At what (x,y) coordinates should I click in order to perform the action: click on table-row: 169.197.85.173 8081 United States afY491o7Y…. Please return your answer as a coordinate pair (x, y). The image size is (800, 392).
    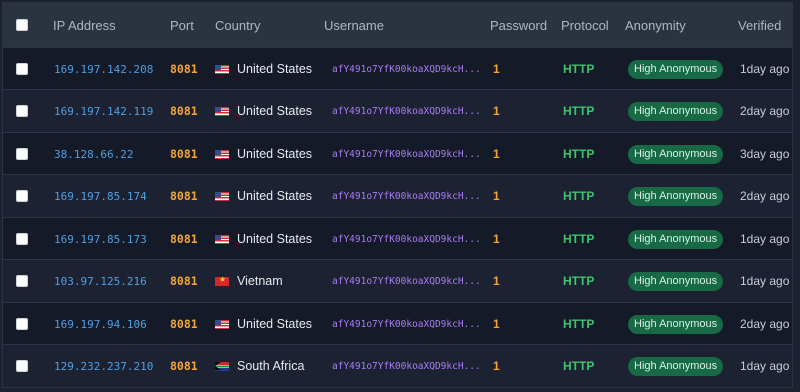
    Looking at the image, I should click on (397, 238).